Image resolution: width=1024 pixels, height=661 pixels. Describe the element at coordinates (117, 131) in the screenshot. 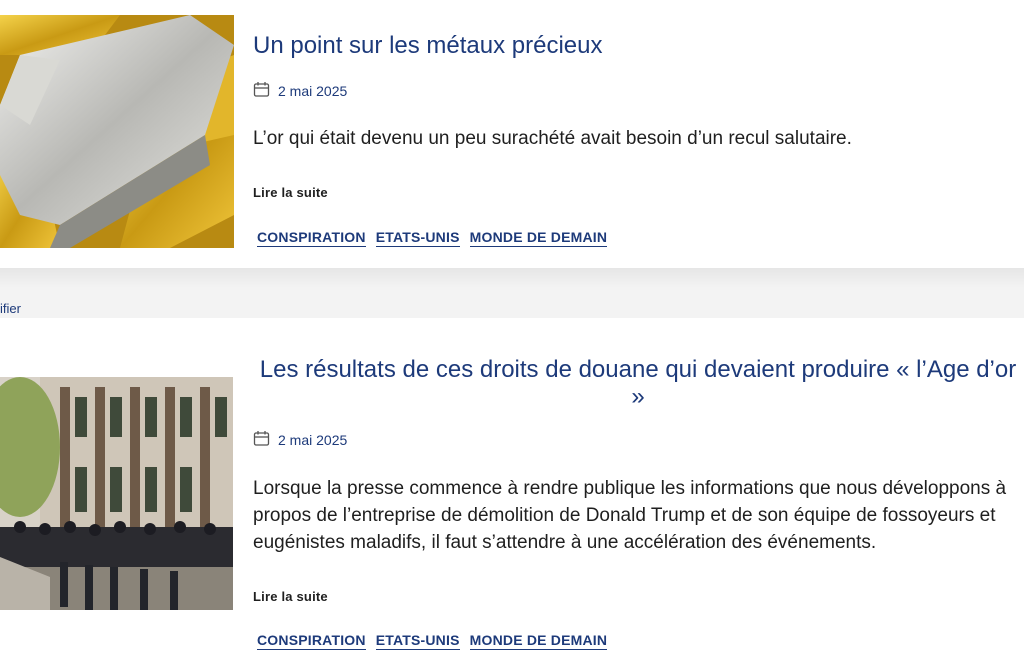

I see `article-thumbnail-gold-bars` at that location.